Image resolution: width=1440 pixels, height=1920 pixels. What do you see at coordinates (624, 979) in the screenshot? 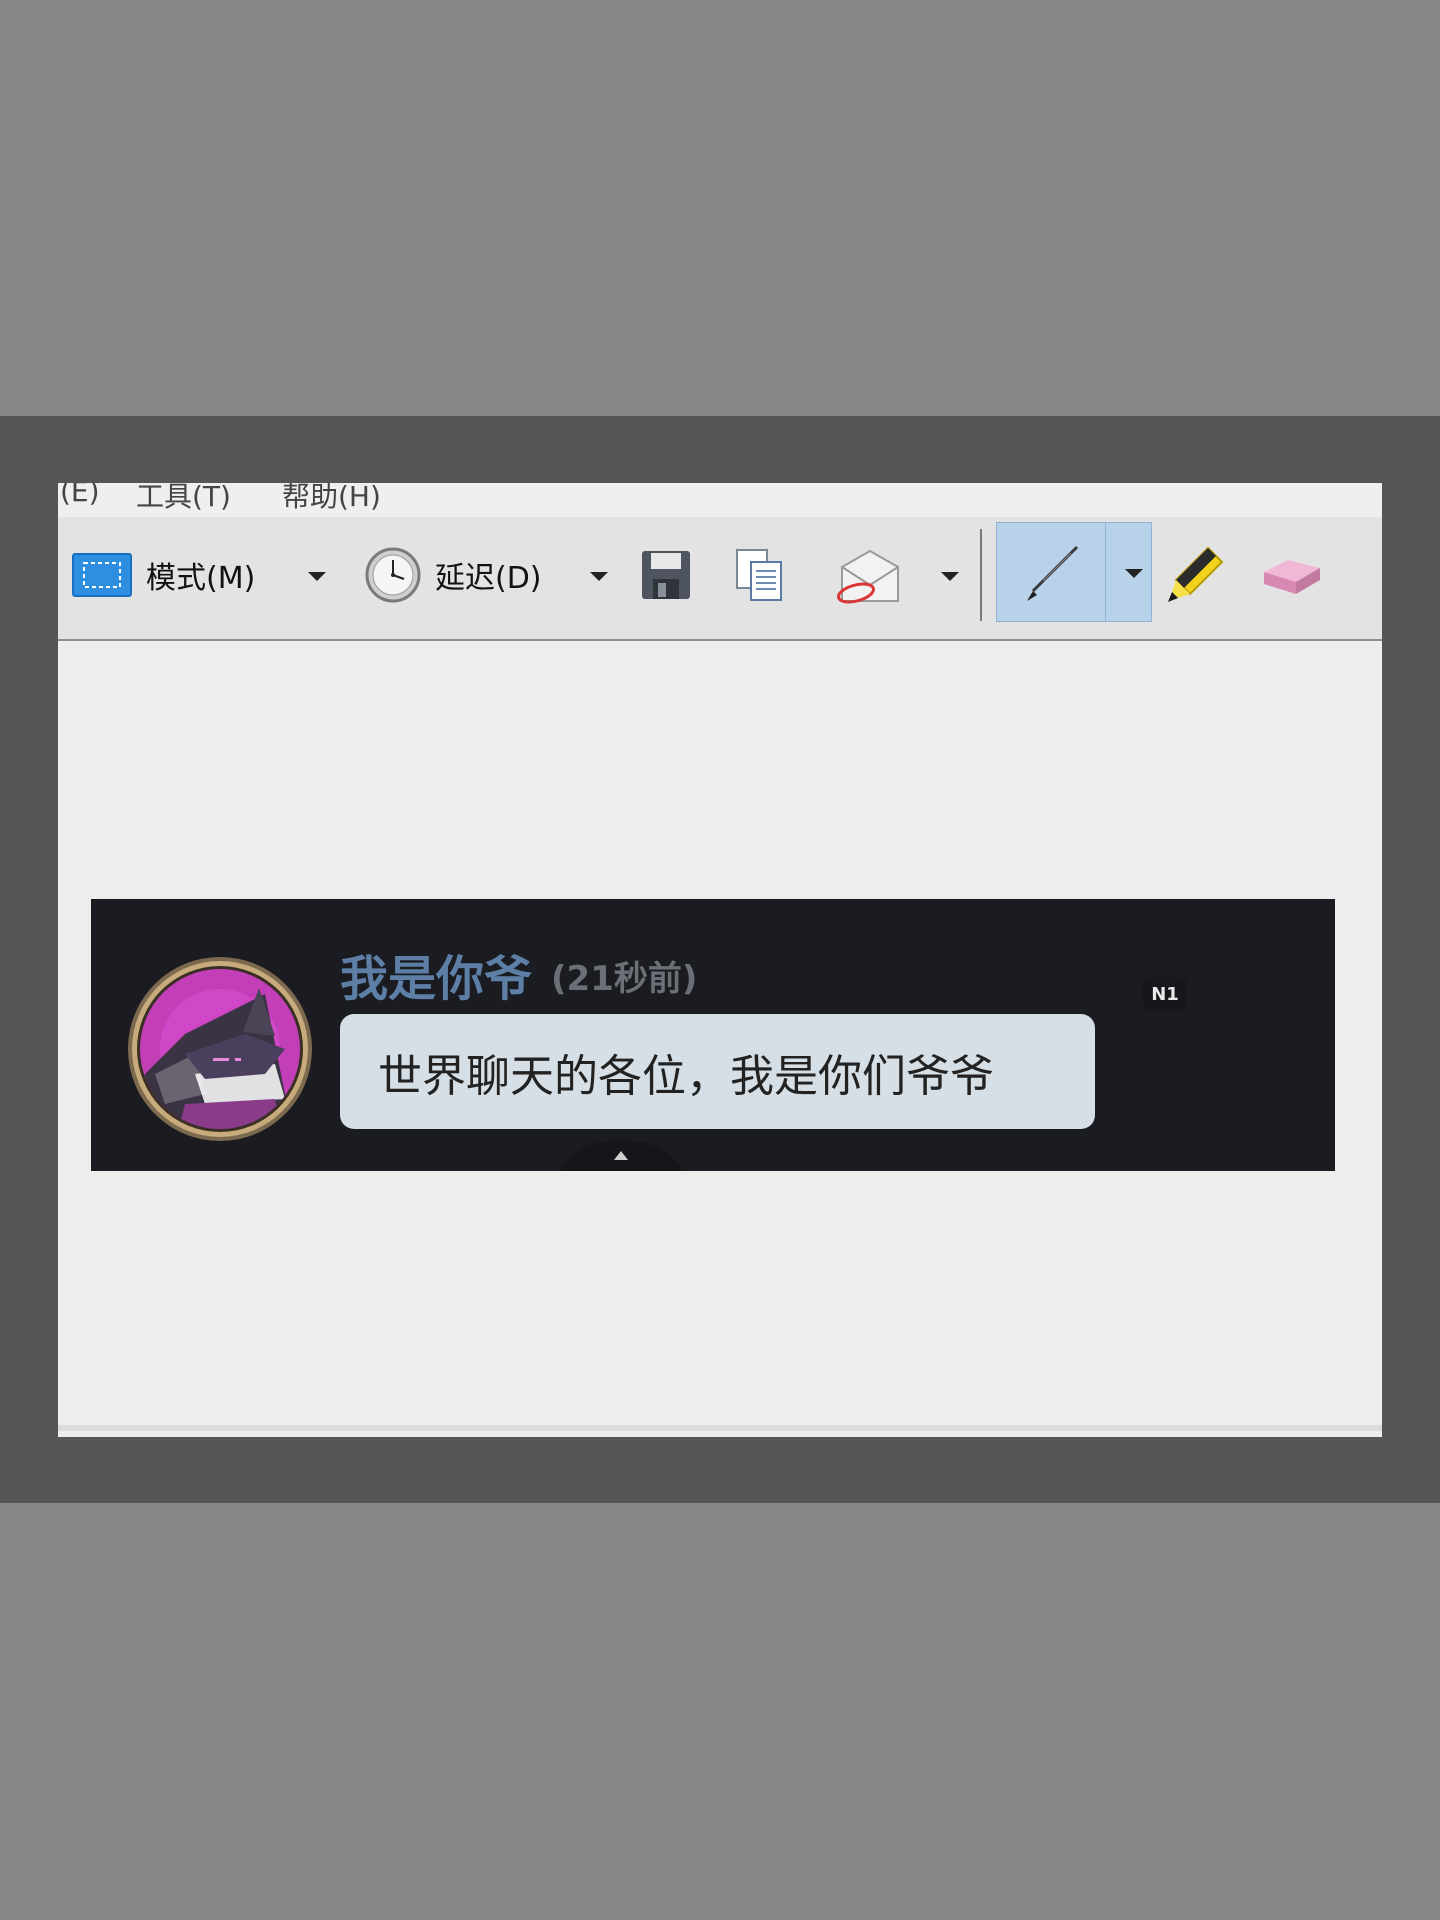
I see `chat-timestamp: (21秒前)` at bounding box center [624, 979].